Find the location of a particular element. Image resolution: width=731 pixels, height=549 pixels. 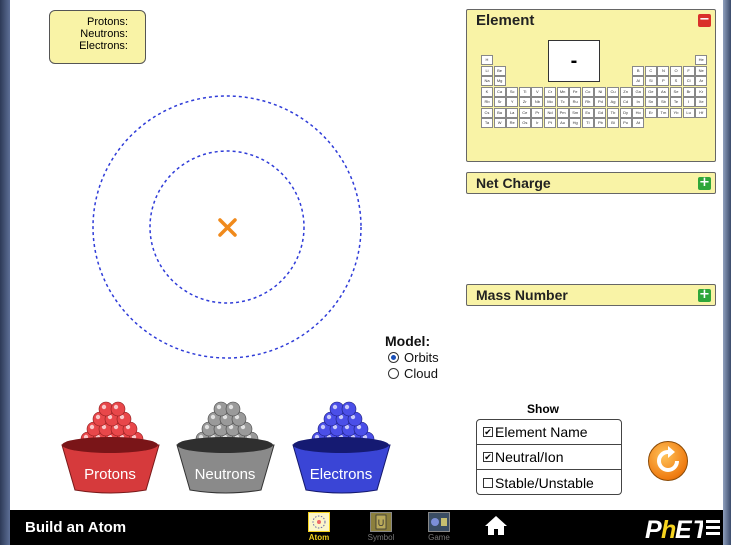

periodic-table-cell: Pd is located at coordinates (600, 102).